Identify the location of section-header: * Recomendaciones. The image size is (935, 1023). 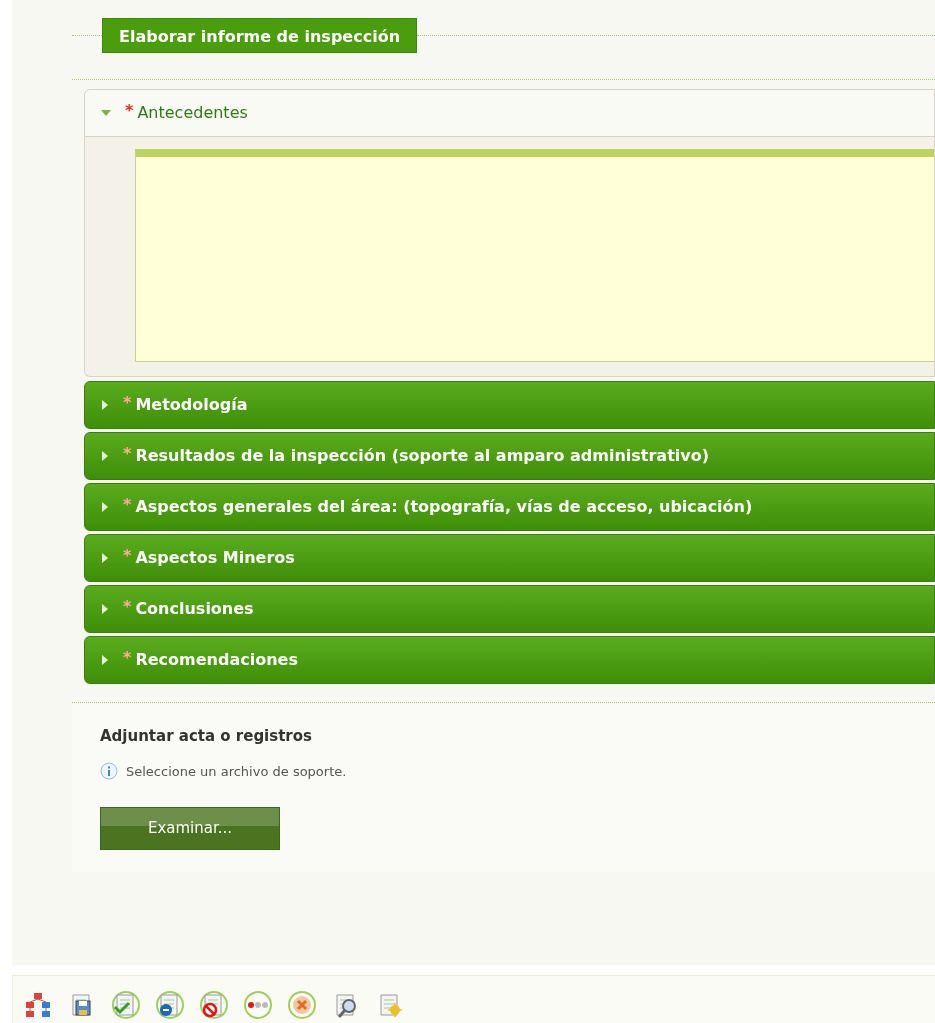
(509, 660).